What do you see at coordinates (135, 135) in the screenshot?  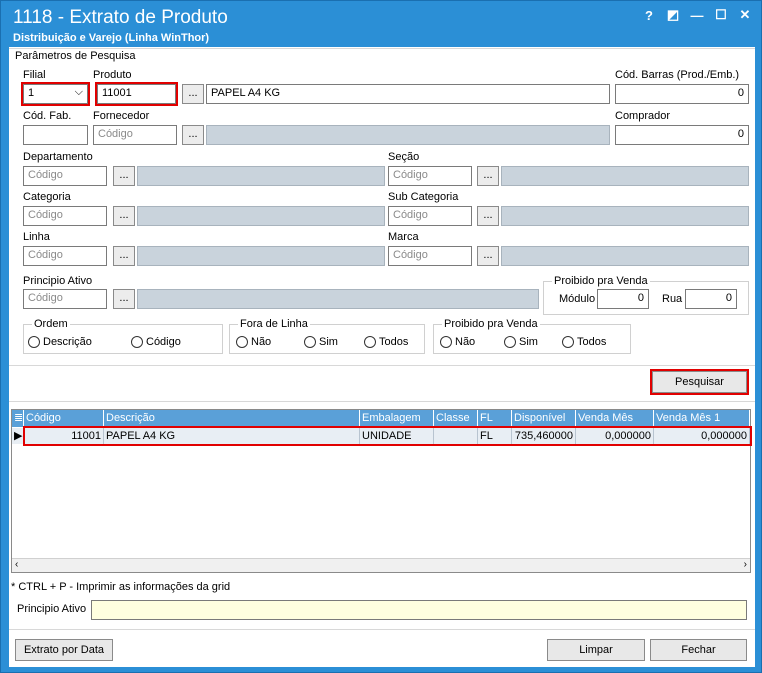 I see `fornecedor-input: Código` at bounding box center [135, 135].